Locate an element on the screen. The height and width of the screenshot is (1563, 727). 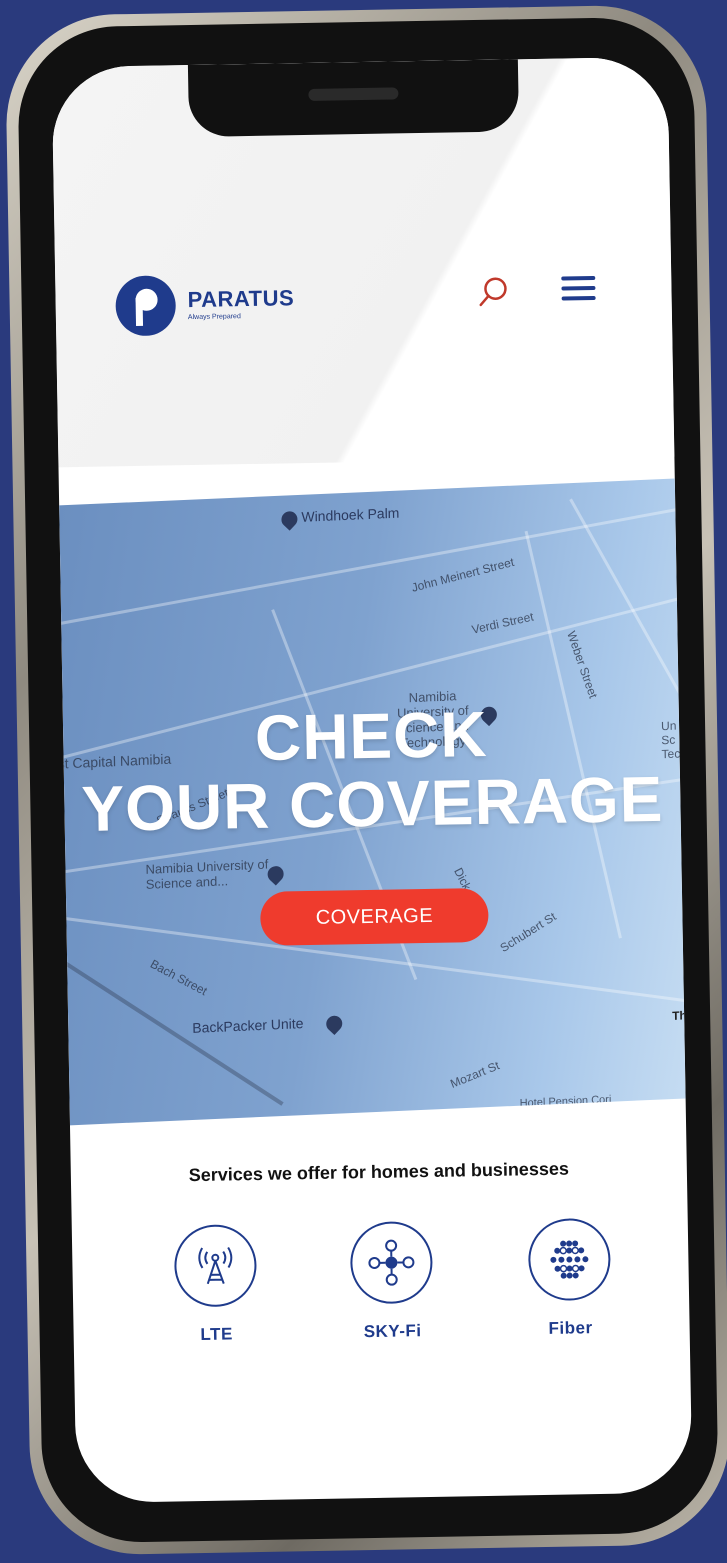
search-icon is located at coordinates (493, 291).